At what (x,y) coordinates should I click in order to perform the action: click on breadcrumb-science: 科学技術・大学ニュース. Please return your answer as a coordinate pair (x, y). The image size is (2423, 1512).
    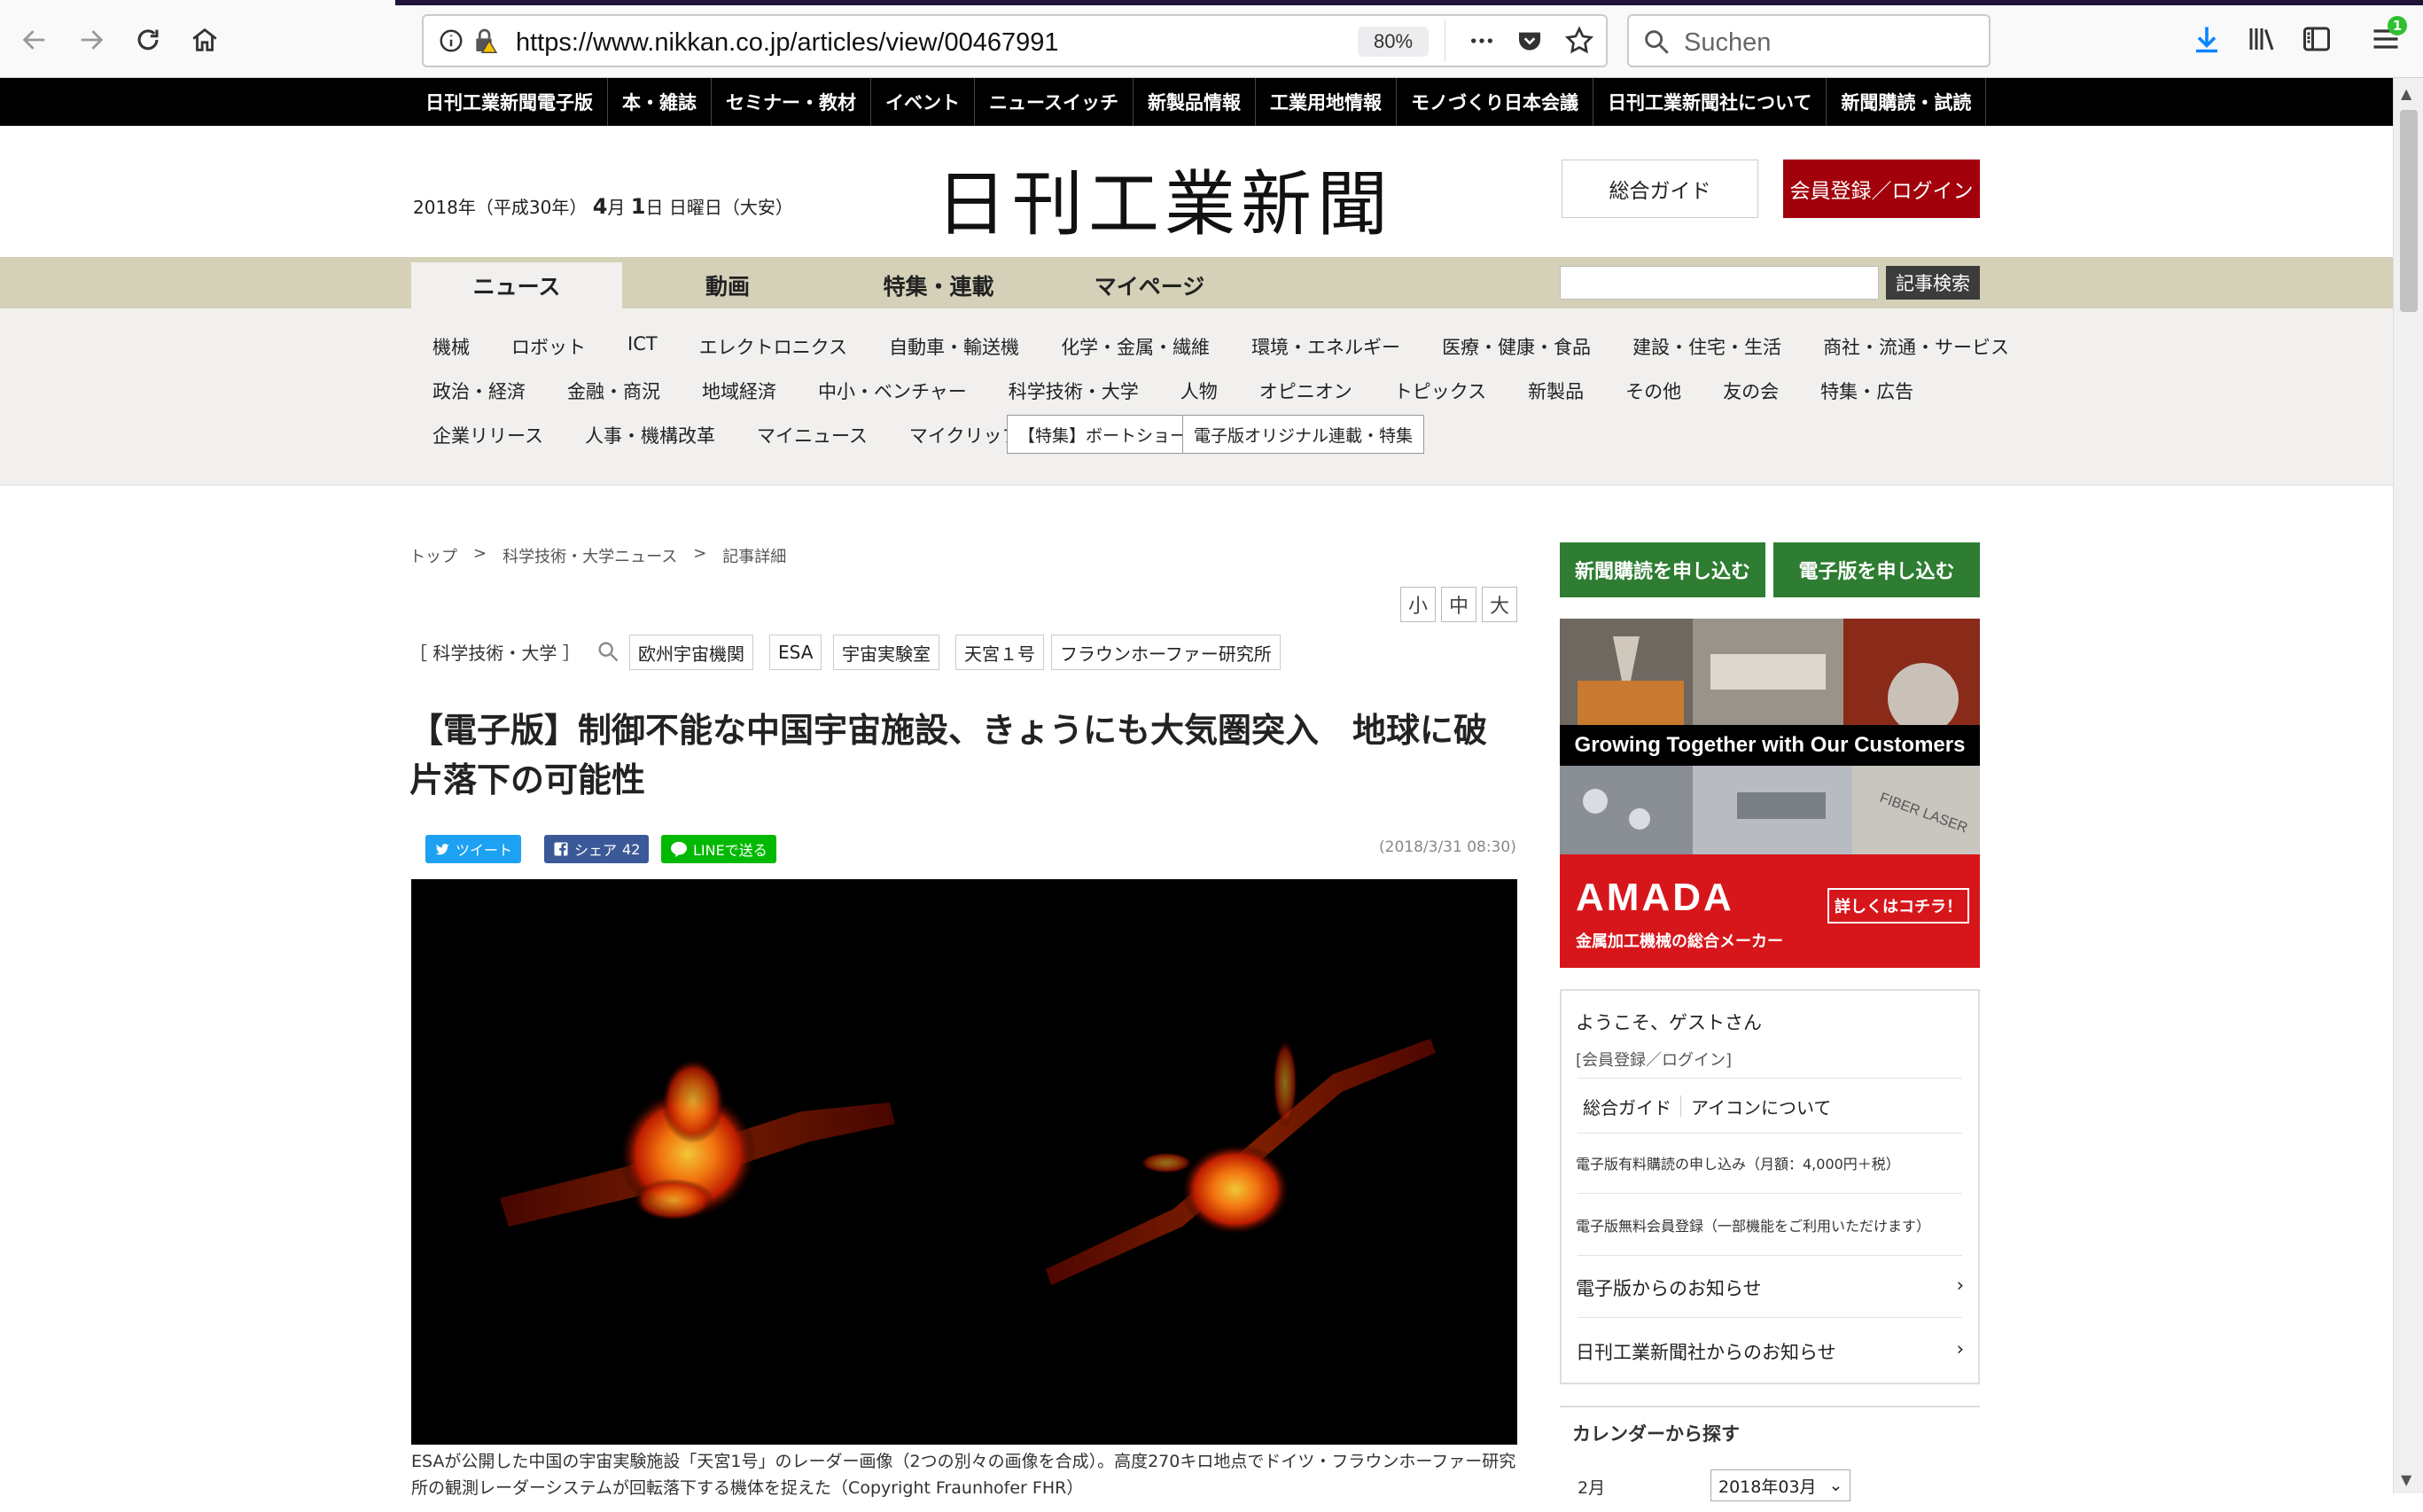
    Looking at the image, I should click on (590, 555).